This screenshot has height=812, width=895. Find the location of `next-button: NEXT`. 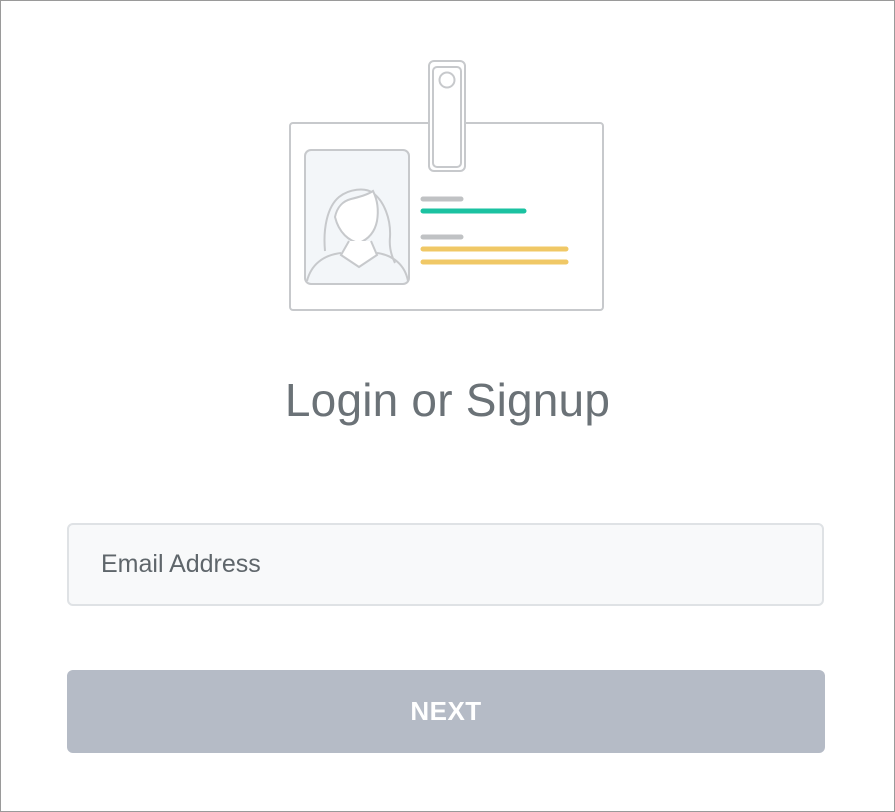

next-button: NEXT is located at coordinates (446, 711).